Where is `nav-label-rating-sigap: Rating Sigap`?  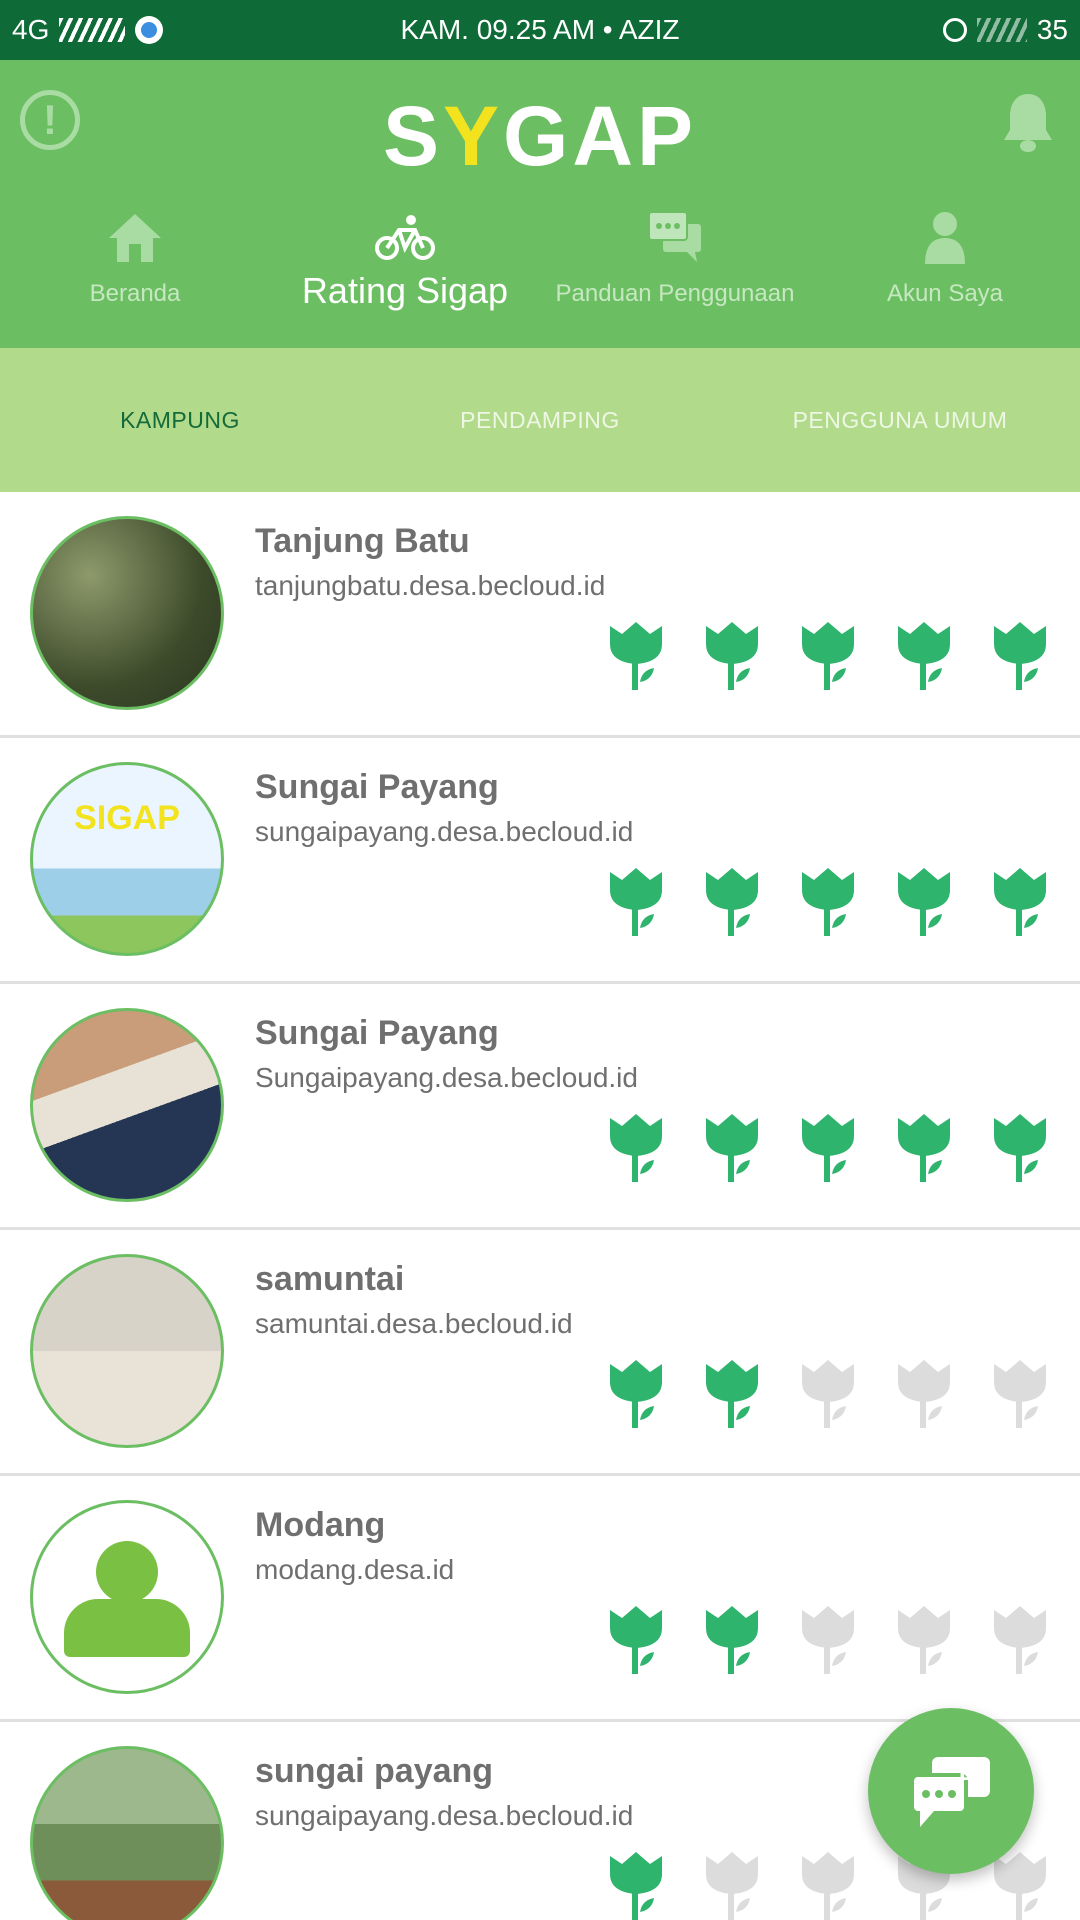 nav-label-rating-sigap: Rating Sigap is located at coordinates (405, 290).